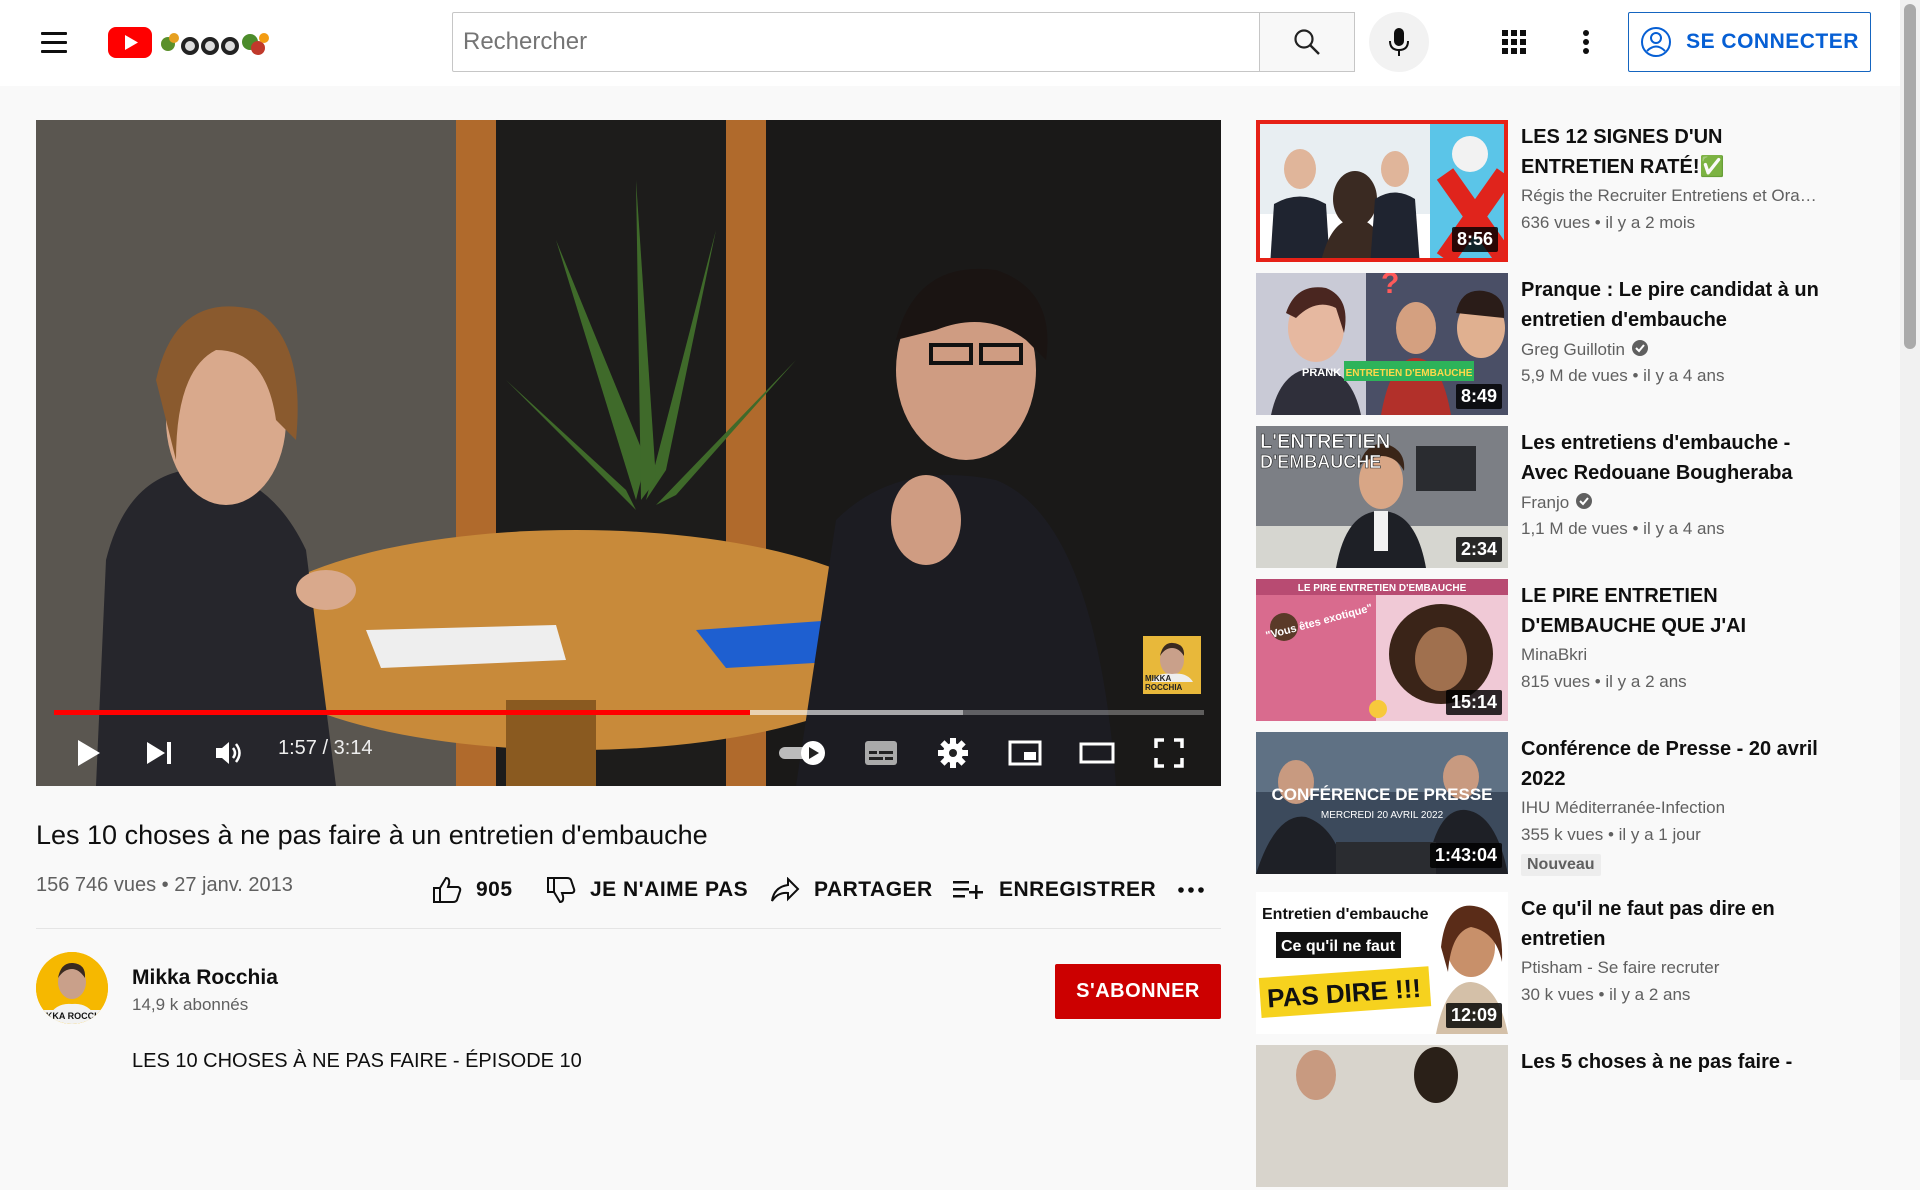 Image resolution: width=1920 pixels, height=1190 pixels. I want to click on progress-bar, so click(629, 712).